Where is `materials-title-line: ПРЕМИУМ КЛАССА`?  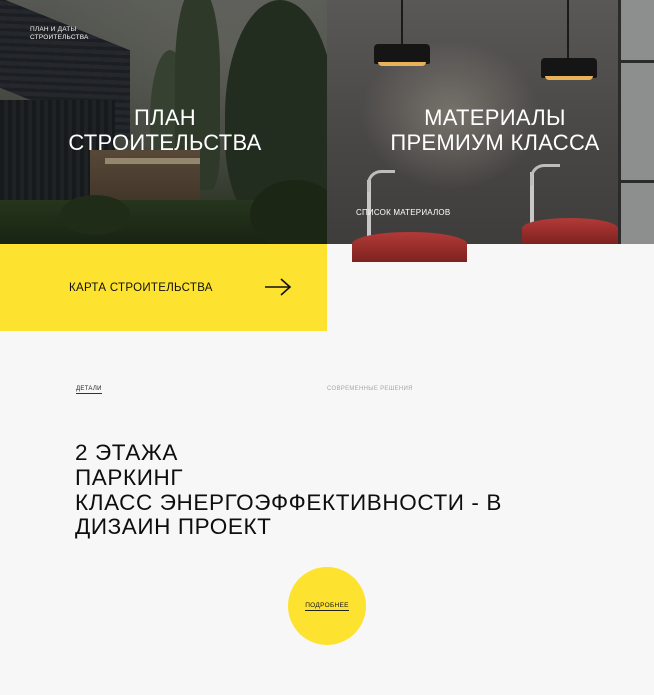 materials-title-line: ПРЕМИУМ КЛАССА is located at coordinates (495, 142).